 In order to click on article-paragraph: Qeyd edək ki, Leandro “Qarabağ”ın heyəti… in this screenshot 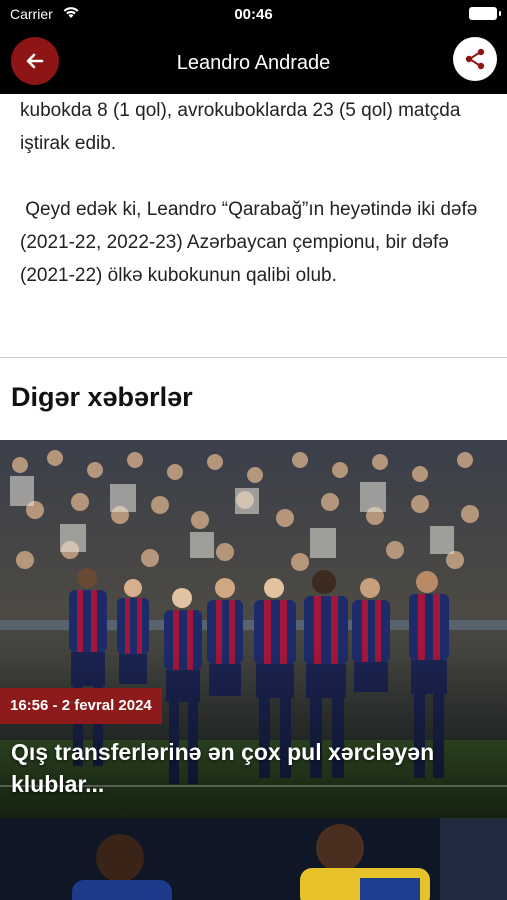, I will do `click(255, 242)`.